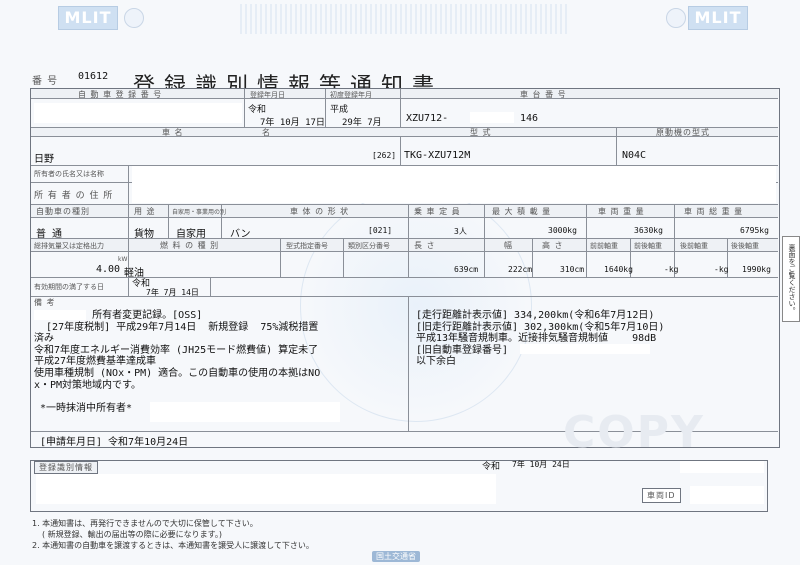 The height and width of the screenshot is (565, 800). What do you see at coordinates (69, 287) in the screenshot?
I see `expiry-label: 有効期間の満了する日` at bounding box center [69, 287].